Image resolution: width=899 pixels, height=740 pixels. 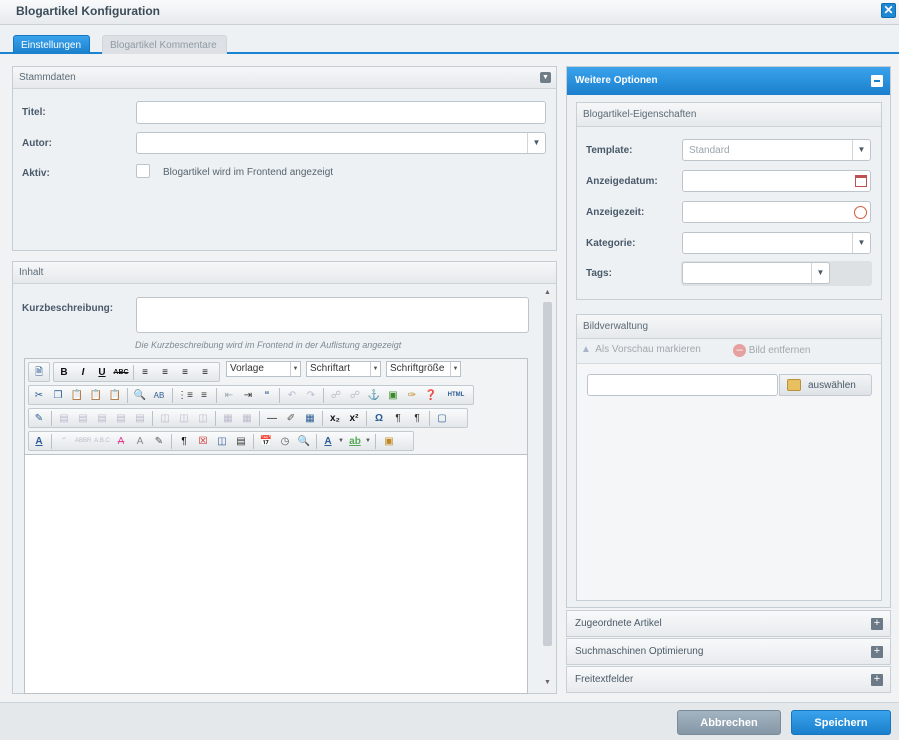 I want to click on cite-icon: “”, so click(x=64, y=441).